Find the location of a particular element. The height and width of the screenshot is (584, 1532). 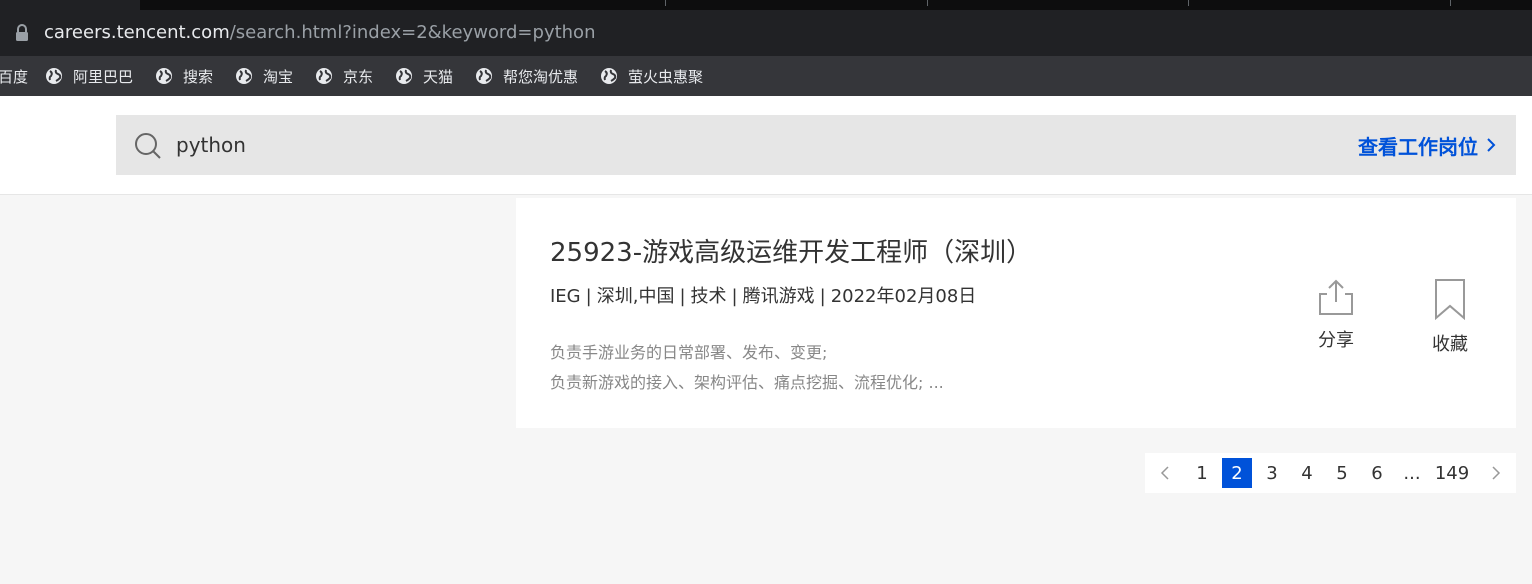

bookmark-label: 淘宝 is located at coordinates (278, 76).